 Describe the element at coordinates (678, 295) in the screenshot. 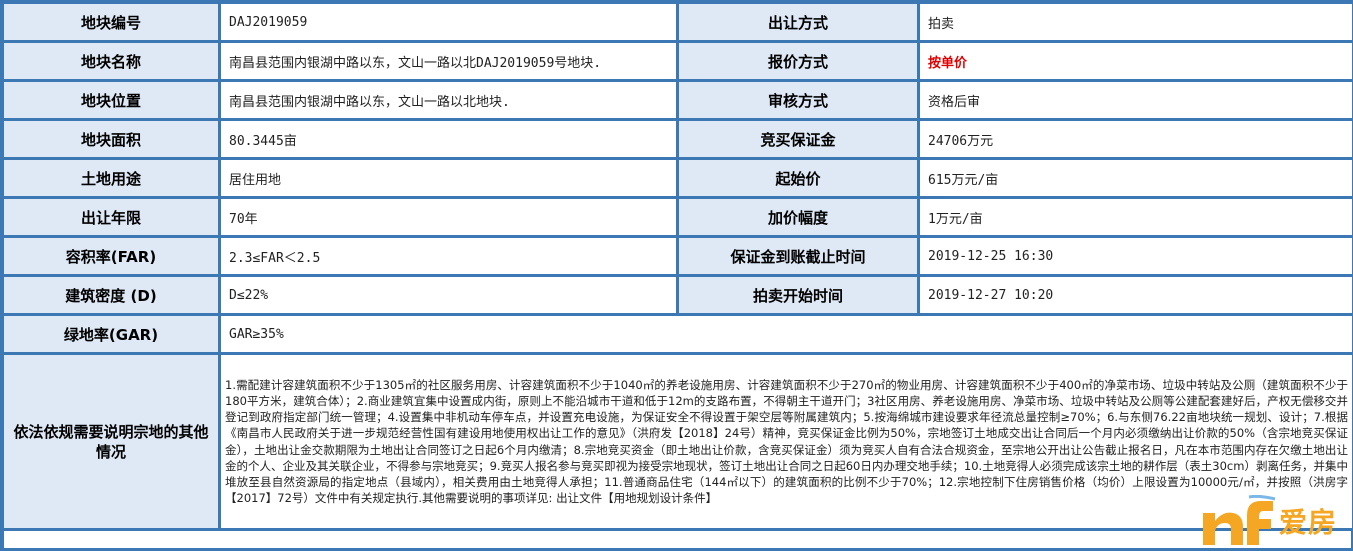

I see `table-row: 建筑密度 (D) D≤22% 拍卖开始时间 2019-12-27 10:20` at that location.